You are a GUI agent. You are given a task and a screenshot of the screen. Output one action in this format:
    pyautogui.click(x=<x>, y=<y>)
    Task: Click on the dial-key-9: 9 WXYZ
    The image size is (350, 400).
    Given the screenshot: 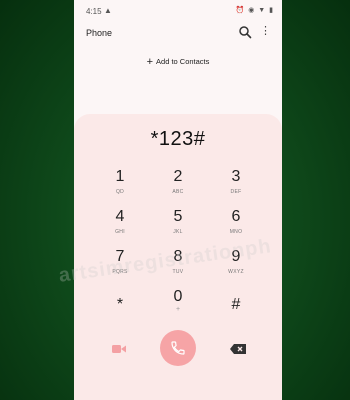 What is the action you would take?
    pyautogui.click(x=236, y=267)
    